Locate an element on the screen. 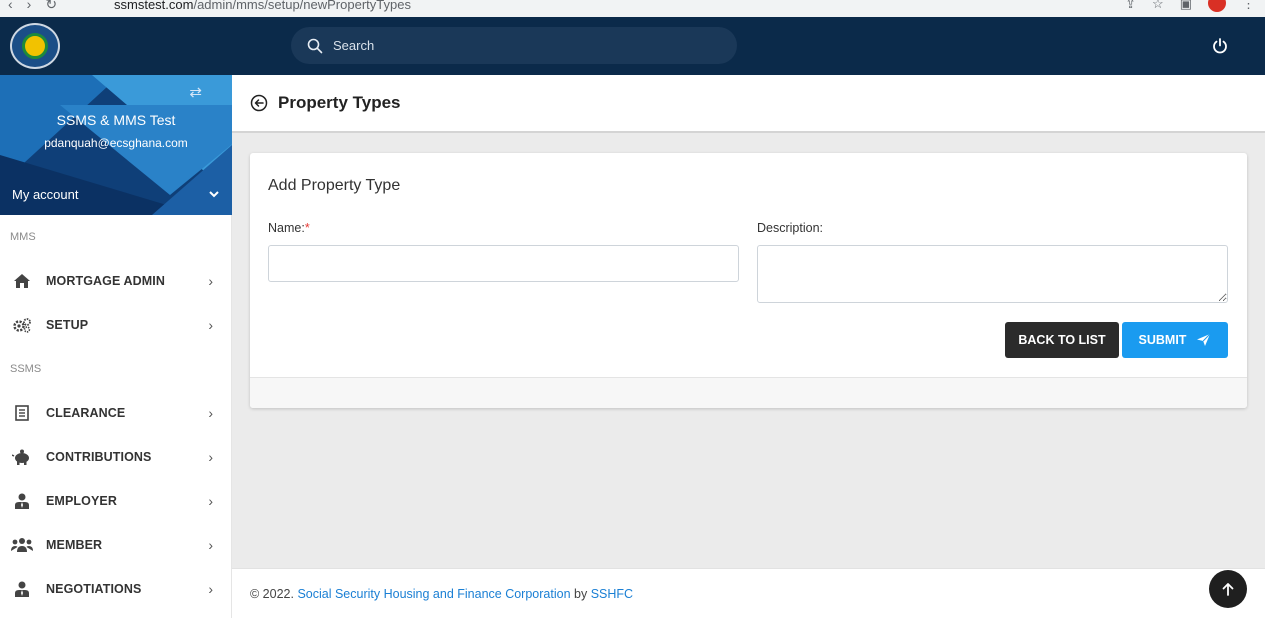 The width and height of the screenshot is (1265, 618). arrow-up-icon is located at coordinates (1228, 589).